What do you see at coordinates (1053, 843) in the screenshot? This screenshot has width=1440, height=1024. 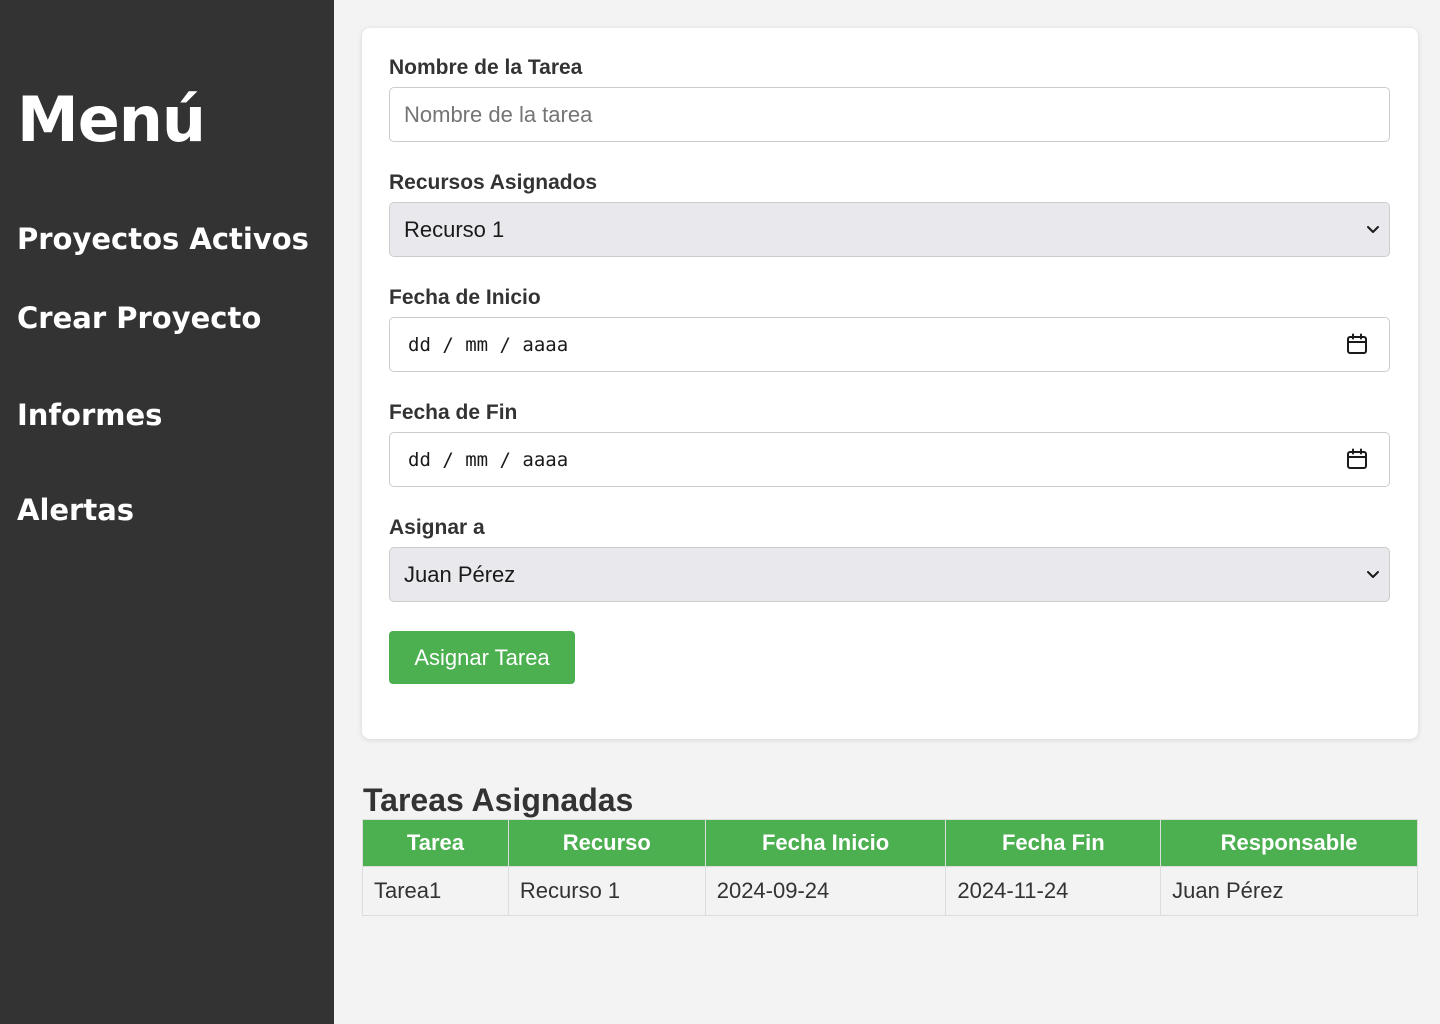 I see `column-header-fecha-fin: Fecha Fin` at bounding box center [1053, 843].